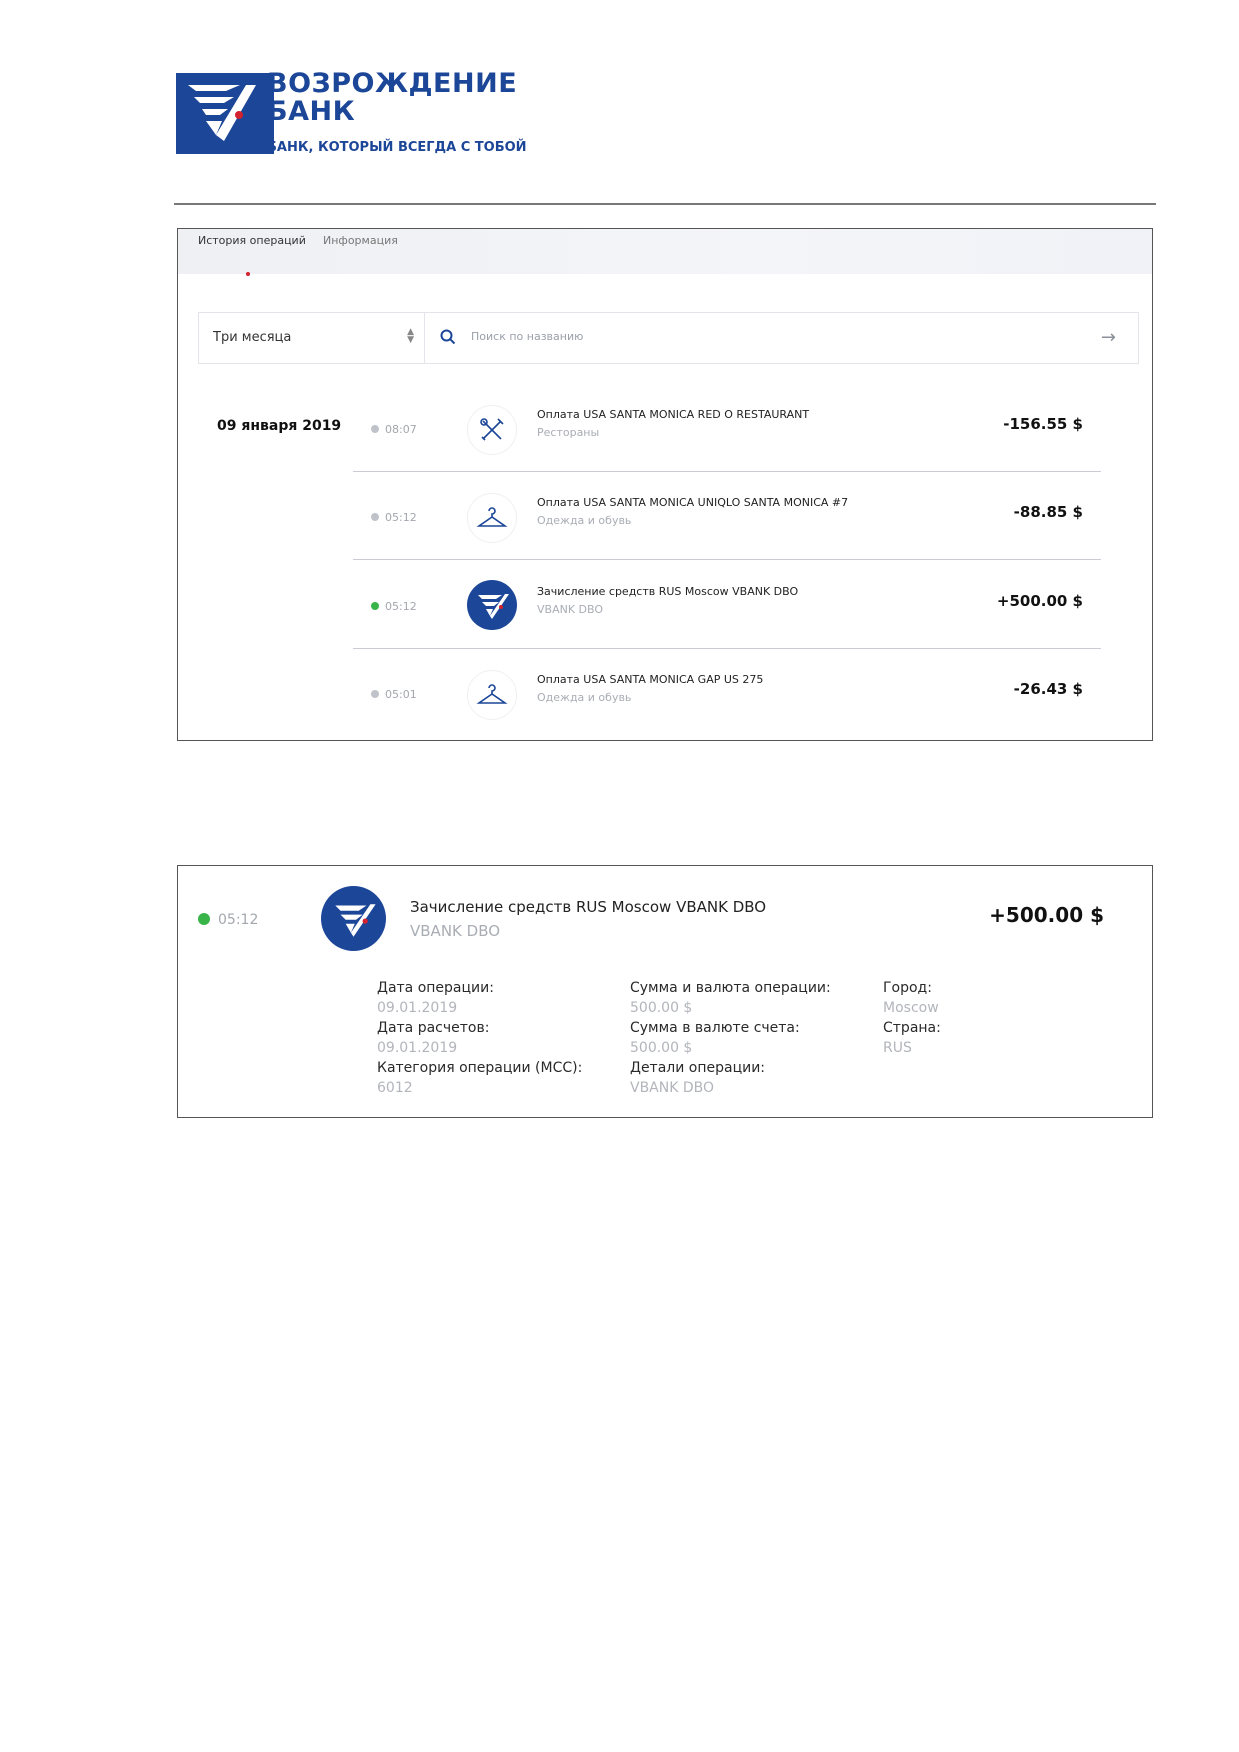  I want to click on transaction-title: Оплата USA SANTA MONICA RED O RESTAURANT, so click(673, 414).